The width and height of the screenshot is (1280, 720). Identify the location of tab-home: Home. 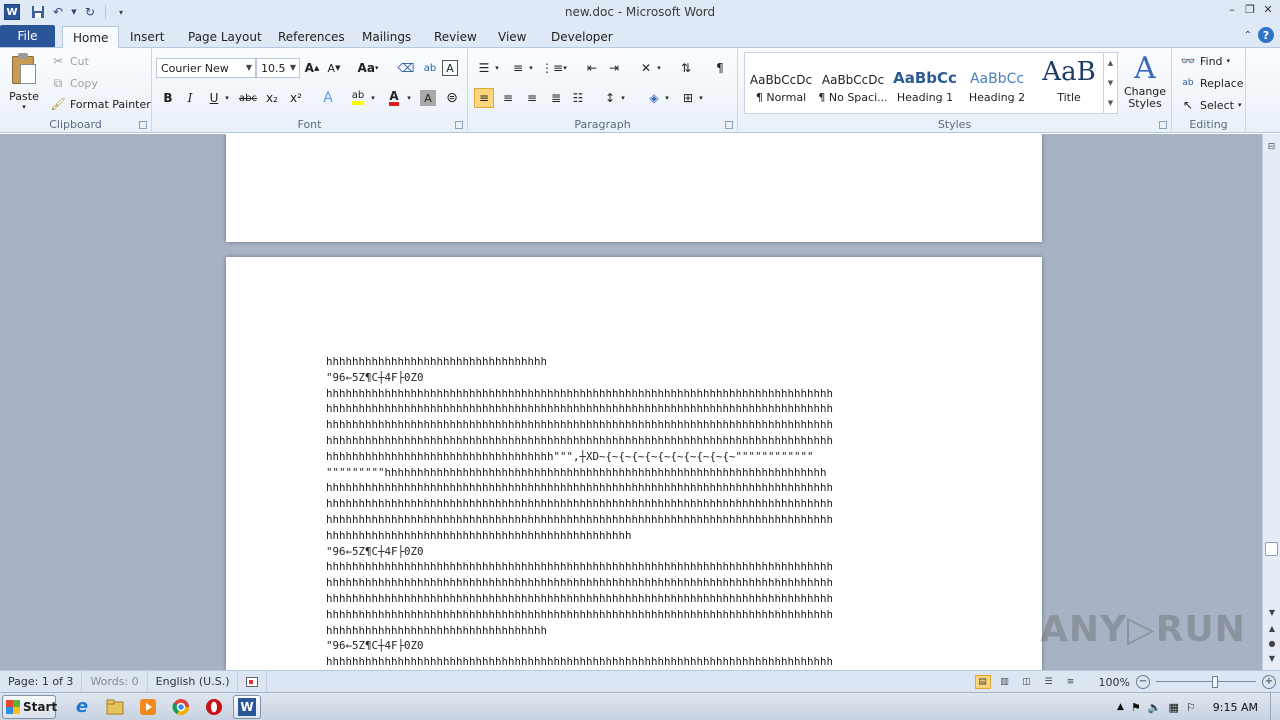
(91, 37).